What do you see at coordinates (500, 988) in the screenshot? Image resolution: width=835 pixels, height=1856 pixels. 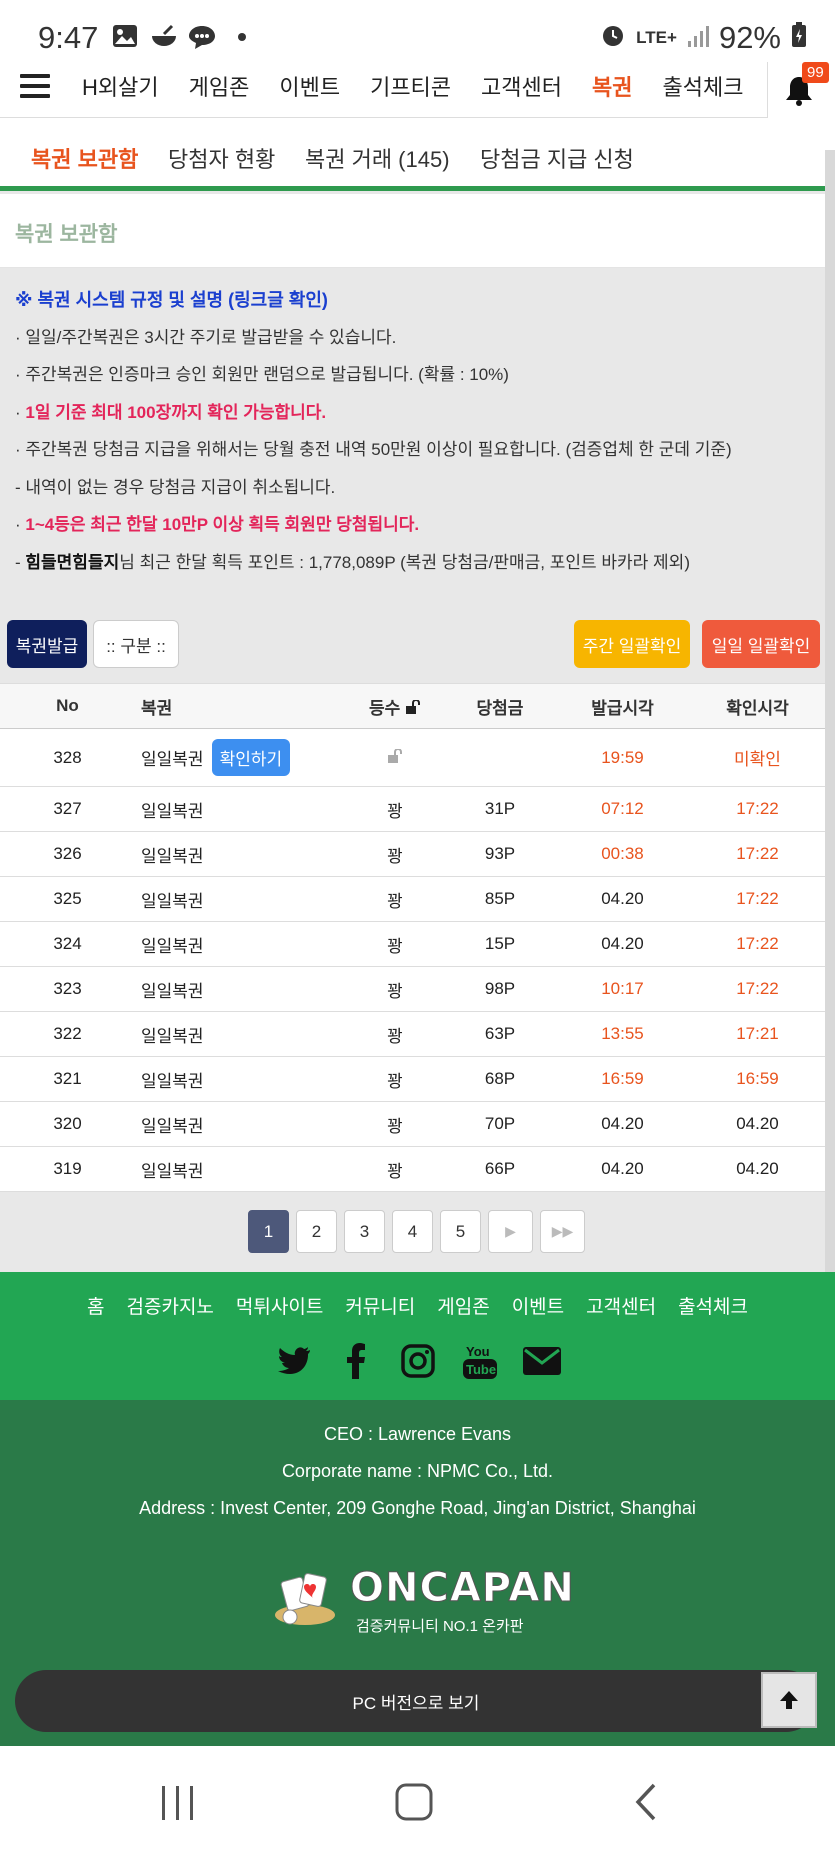 I see `row-prize: 98P` at bounding box center [500, 988].